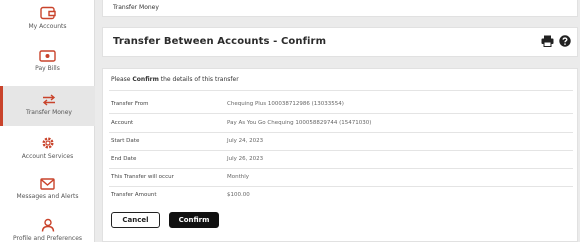  I want to click on page-header: Transfer Between Accounts - Confirm, so click(340, 42).